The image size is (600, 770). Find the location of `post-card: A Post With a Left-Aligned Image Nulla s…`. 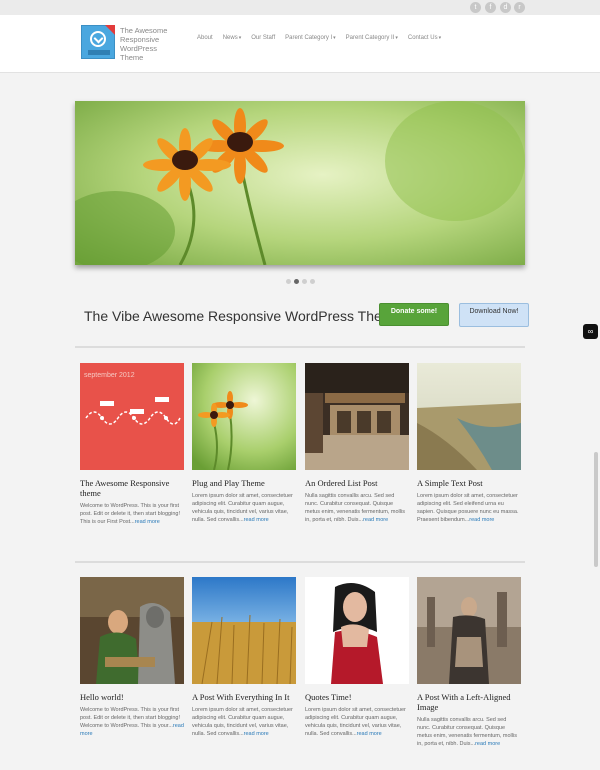

post-card: A Post With a Left-Aligned Image Nulla s… is located at coordinates (469, 662).